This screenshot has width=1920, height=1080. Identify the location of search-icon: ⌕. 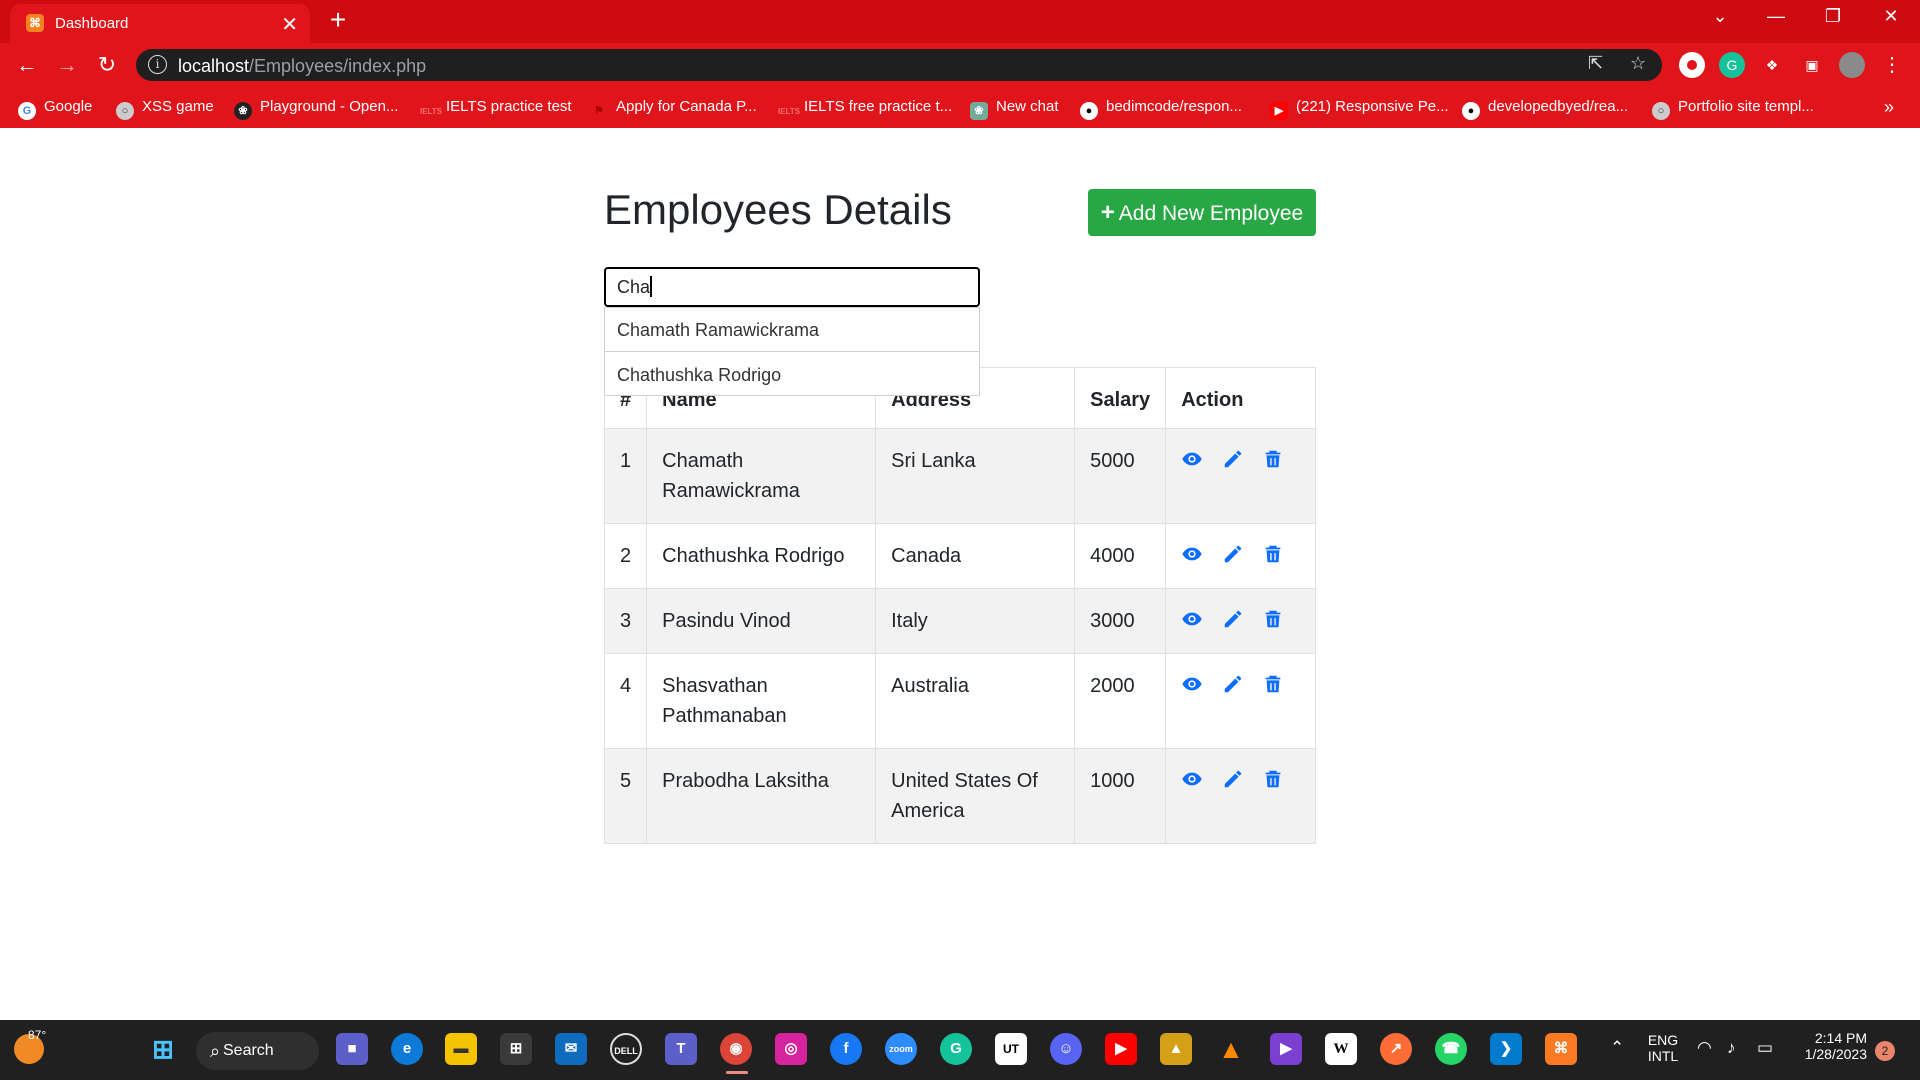
(215, 1051).